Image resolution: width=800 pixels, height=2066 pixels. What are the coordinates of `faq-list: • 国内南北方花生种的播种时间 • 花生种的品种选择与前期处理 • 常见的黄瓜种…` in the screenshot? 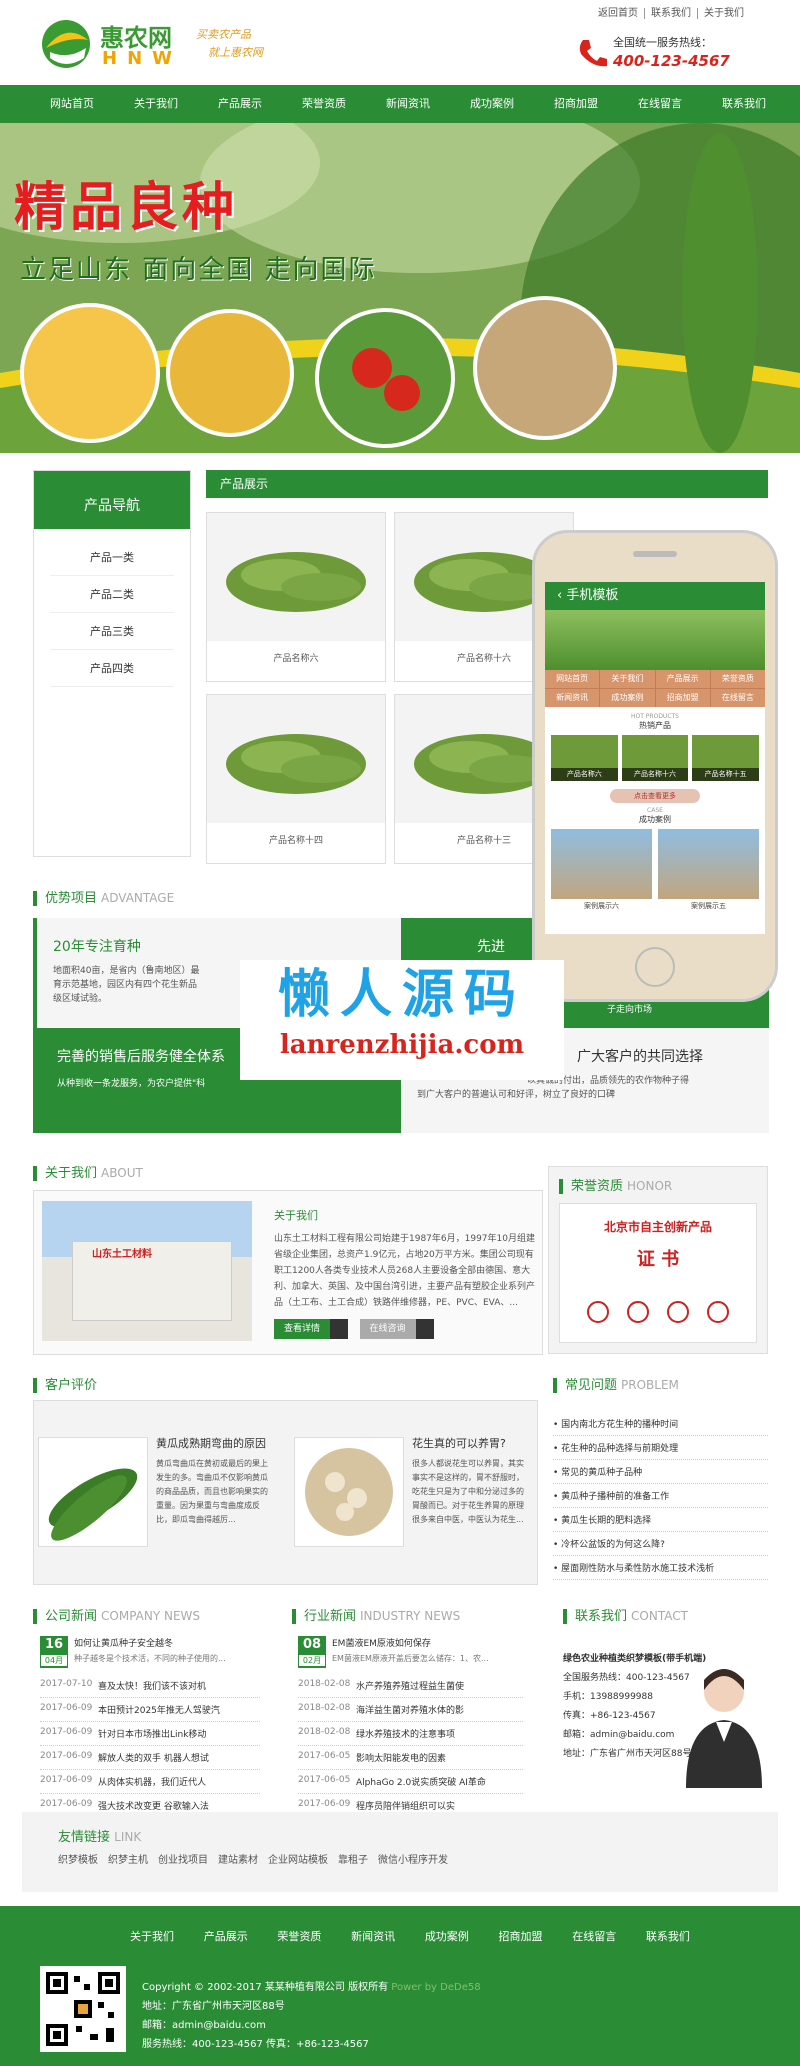 It's located at (660, 1496).